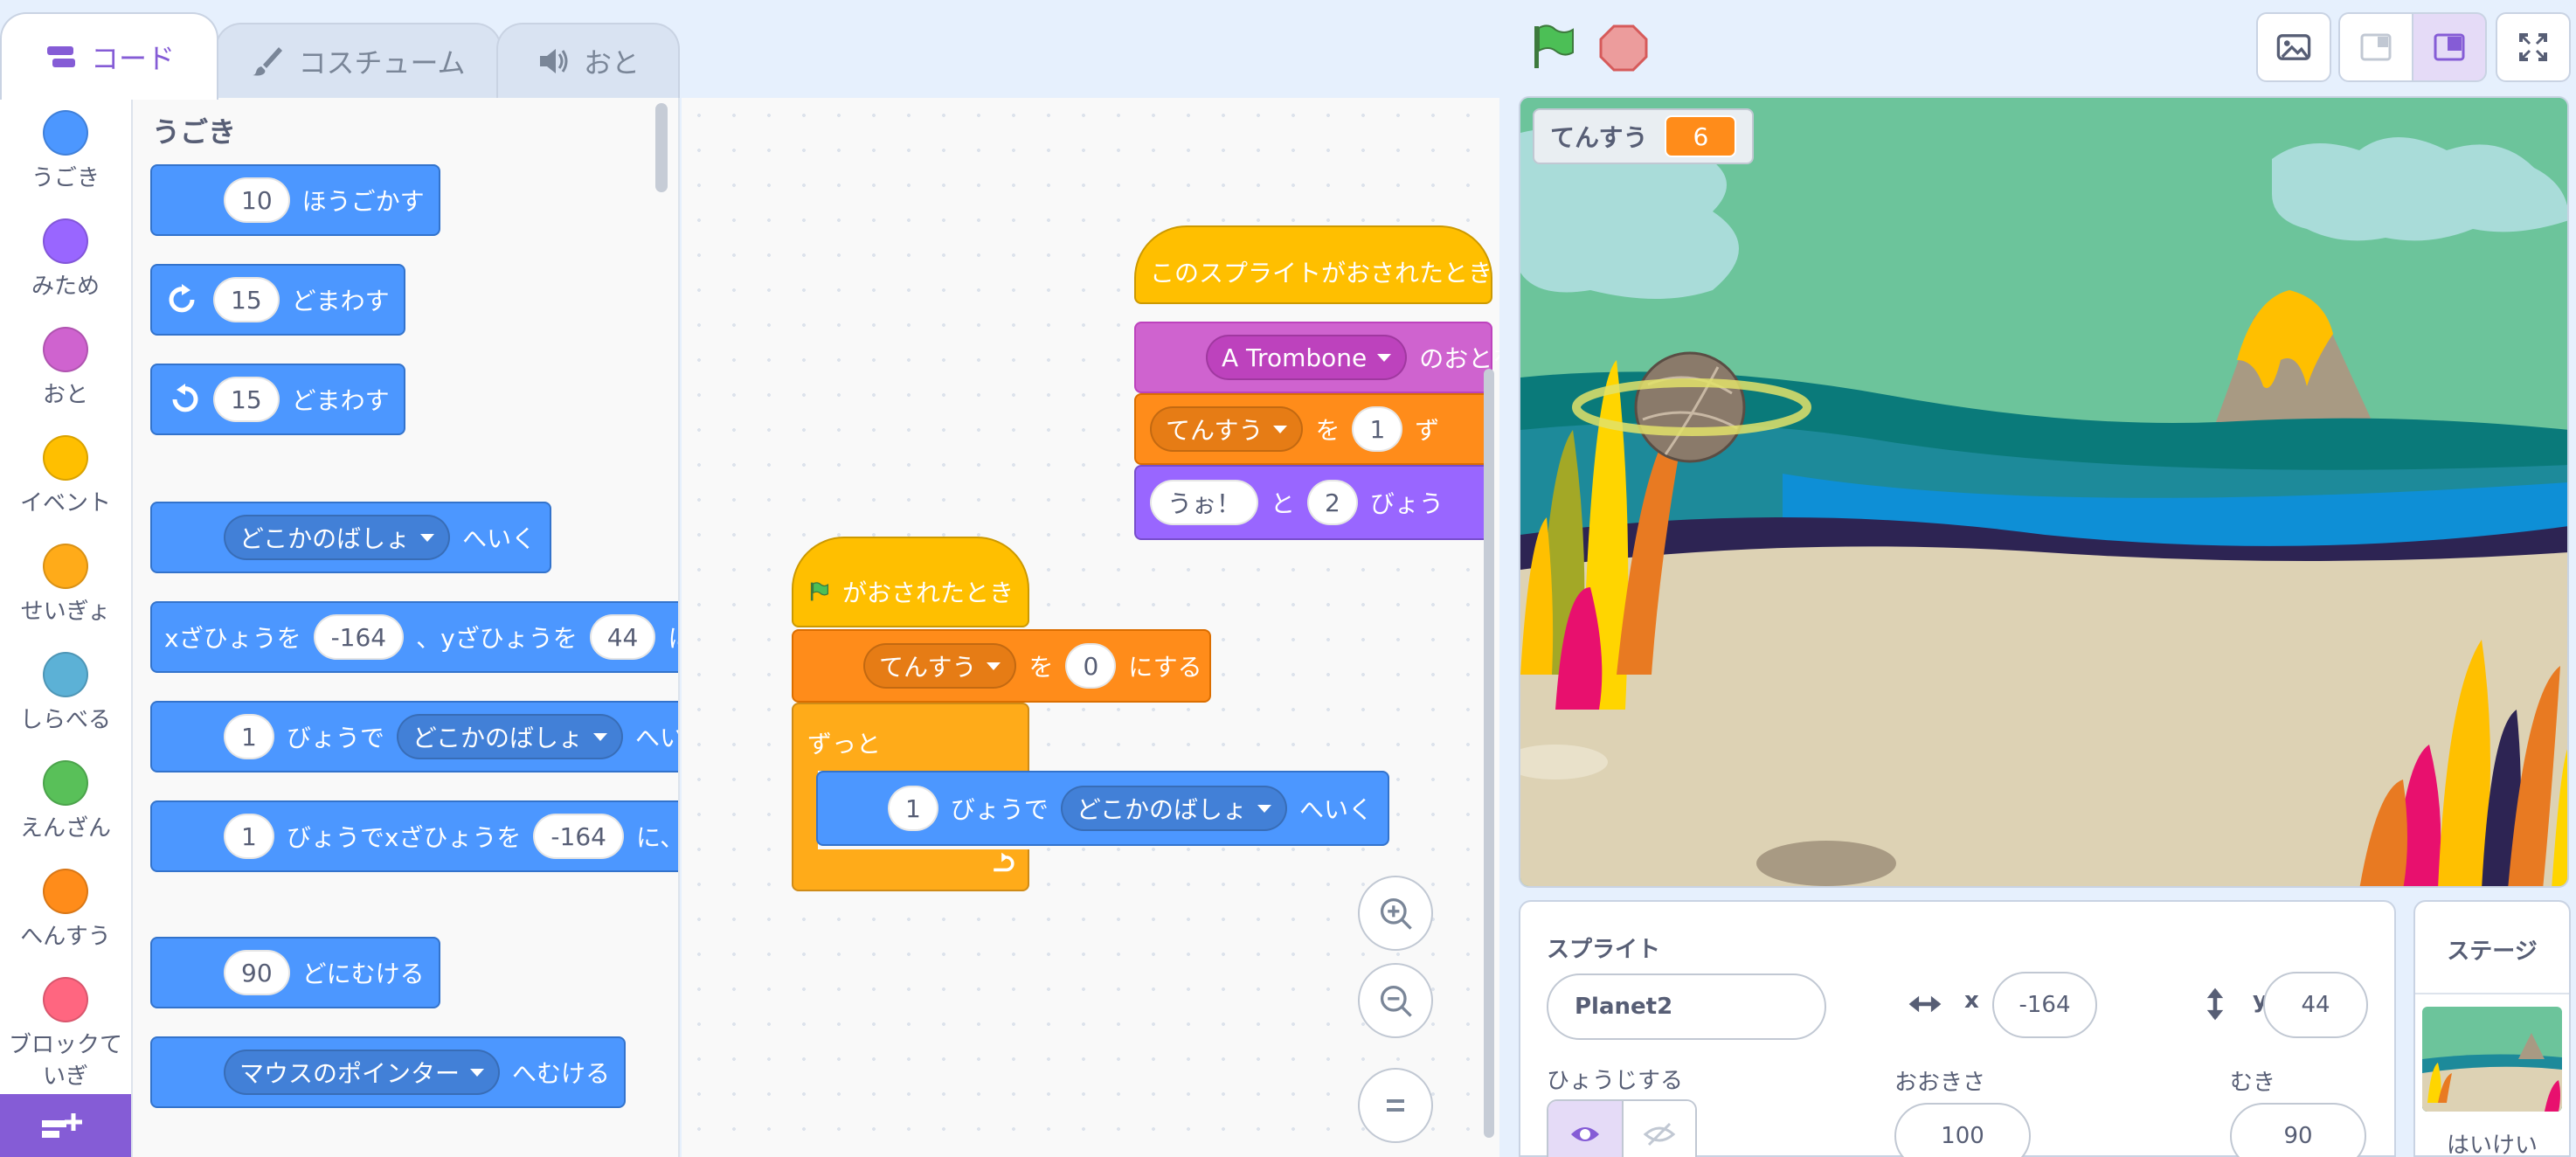  I want to click on say-message-input: うぉ！, so click(1204, 502).